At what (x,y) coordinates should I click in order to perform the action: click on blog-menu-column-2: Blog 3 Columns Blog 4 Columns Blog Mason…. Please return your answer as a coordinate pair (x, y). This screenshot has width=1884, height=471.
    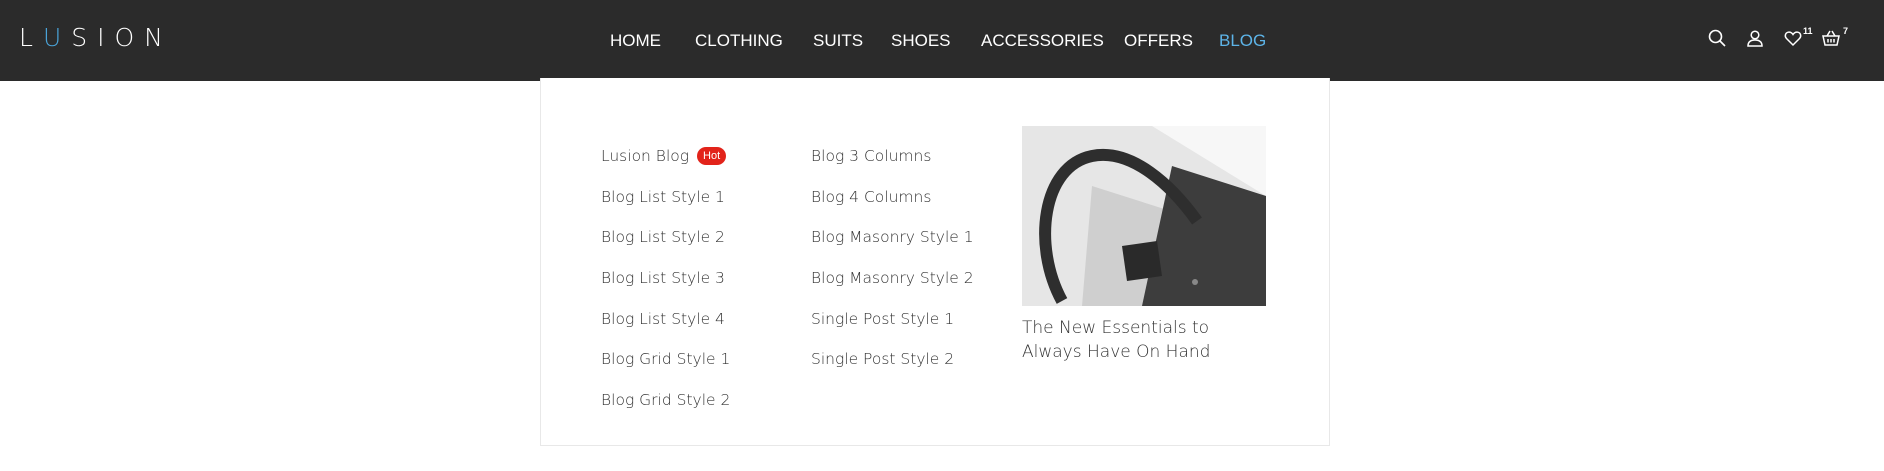
    Looking at the image, I should click on (892, 258).